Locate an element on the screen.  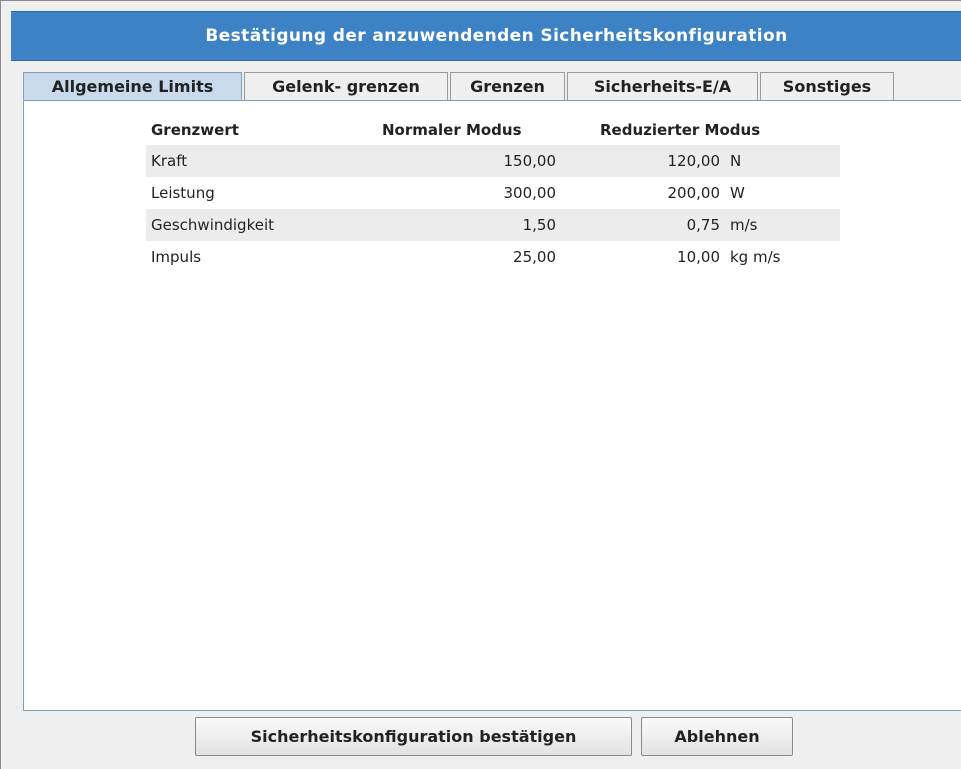
row-unit: m/s is located at coordinates (744, 225).